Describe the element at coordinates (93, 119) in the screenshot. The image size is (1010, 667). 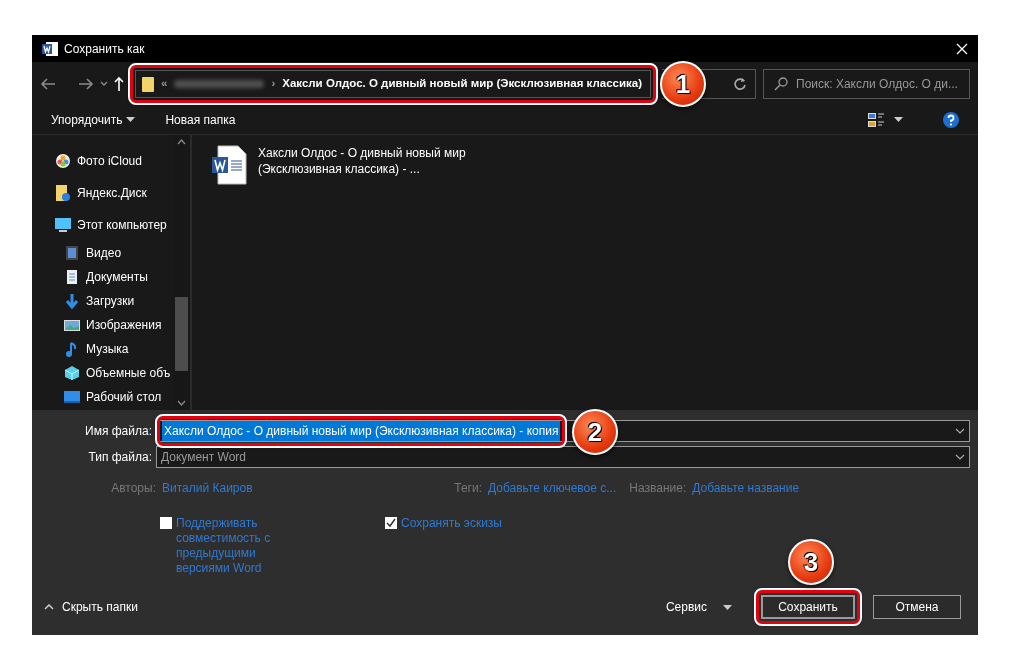
I see `organize-menu: Упорядочить` at that location.